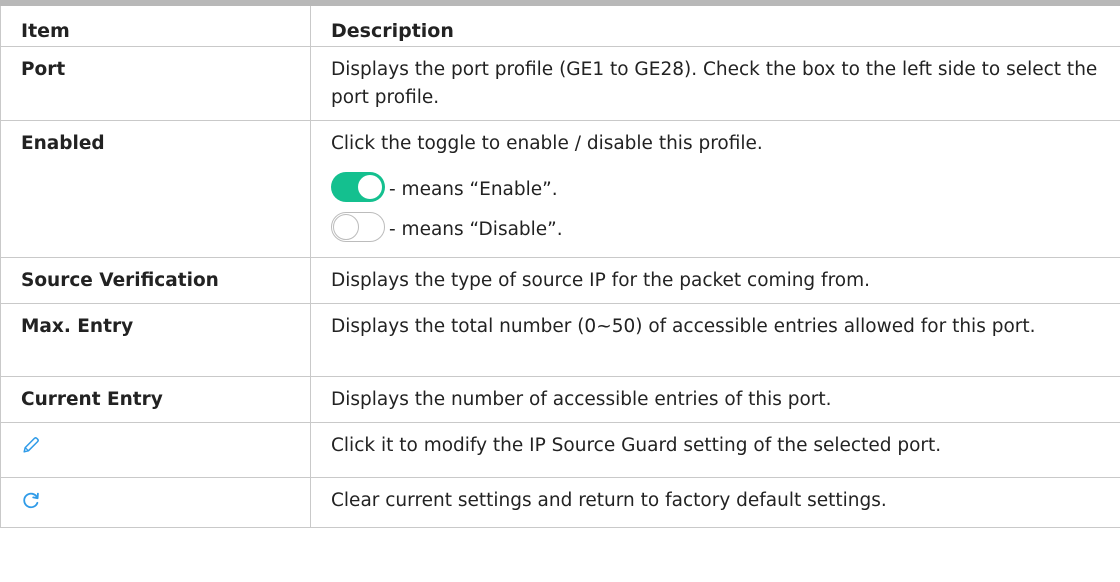 Image resolution: width=1120 pixels, height=582 pixels. What do you see at coordinates (715, 23) in the screenshot?
I see `header-description: Description` at bounding box center [715, 23].